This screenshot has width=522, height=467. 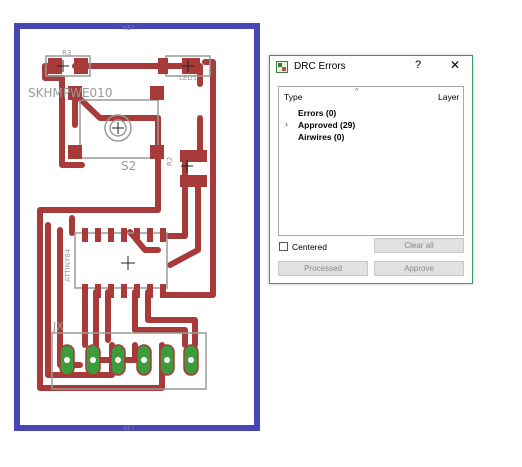 What do you see at coordinates (371, 67) in the screenshot?
I see `dialog-titlebar: DRC Errors ? ✕` at bounding box center [371, 67].